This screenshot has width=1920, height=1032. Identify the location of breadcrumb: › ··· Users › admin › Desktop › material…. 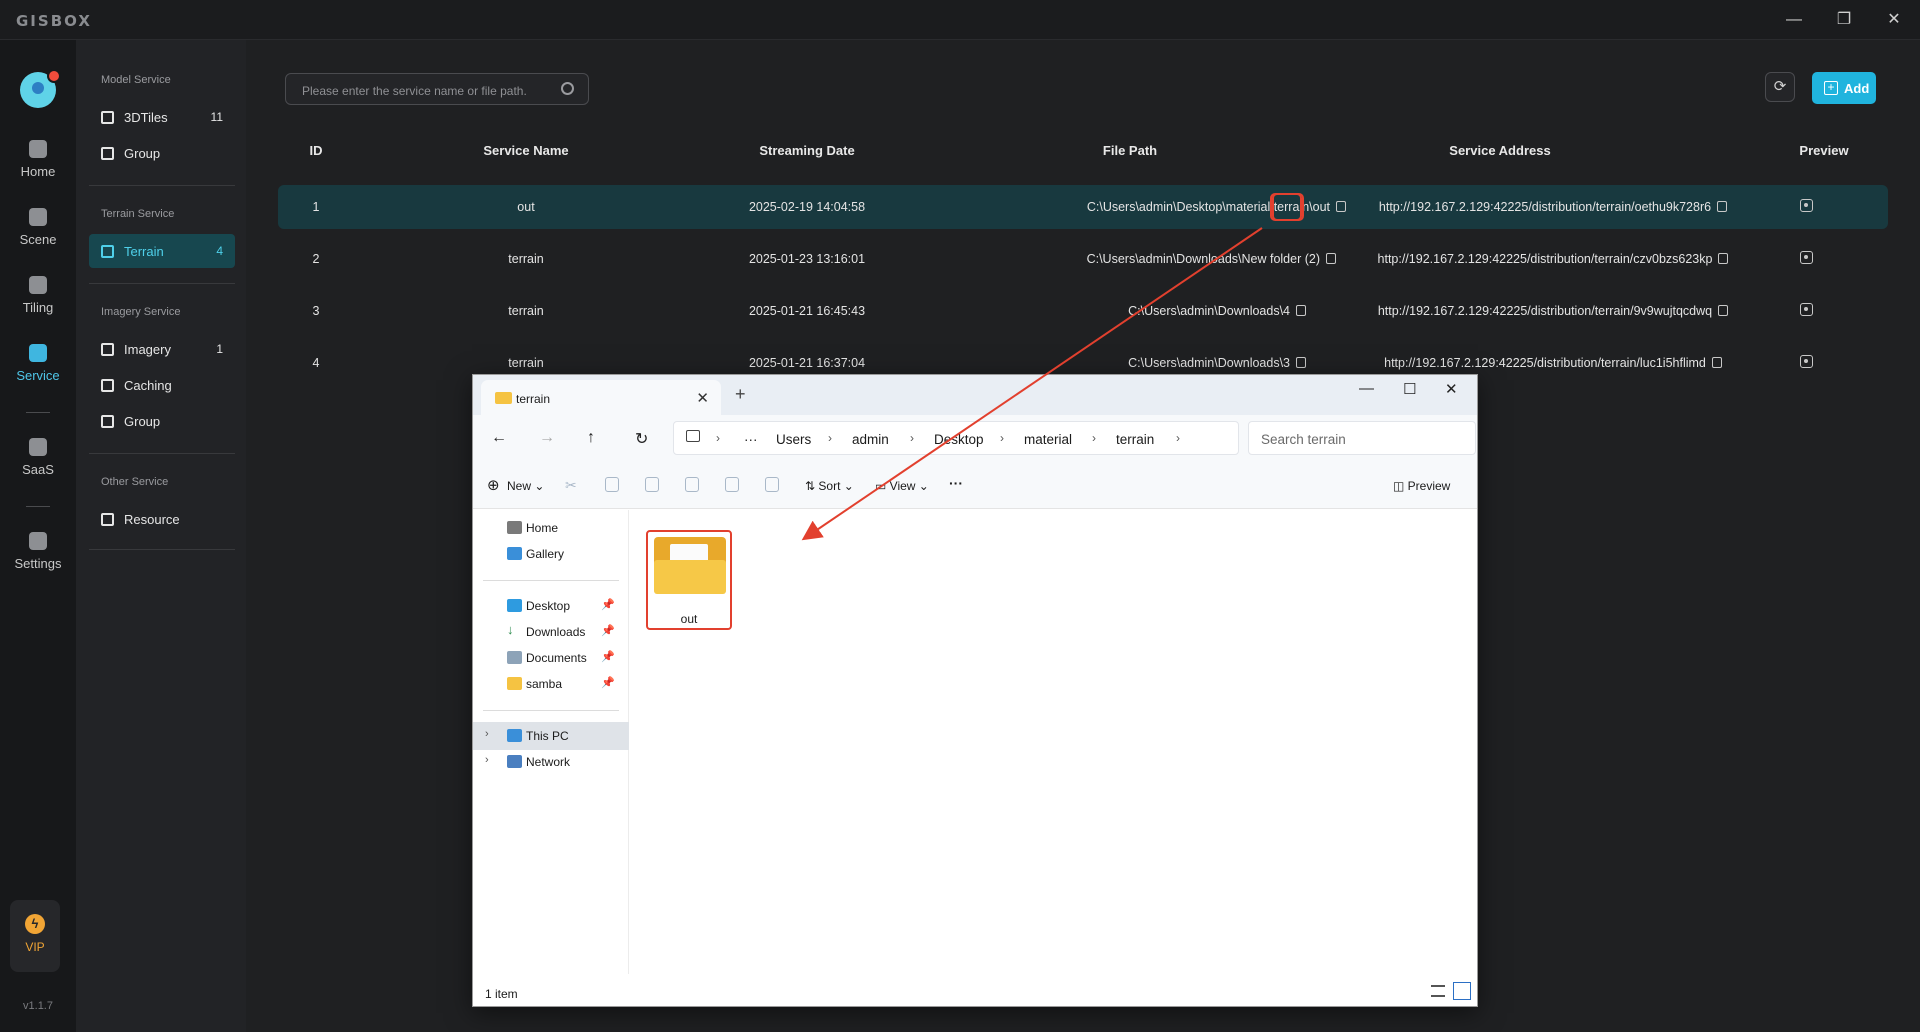
(956, 438).